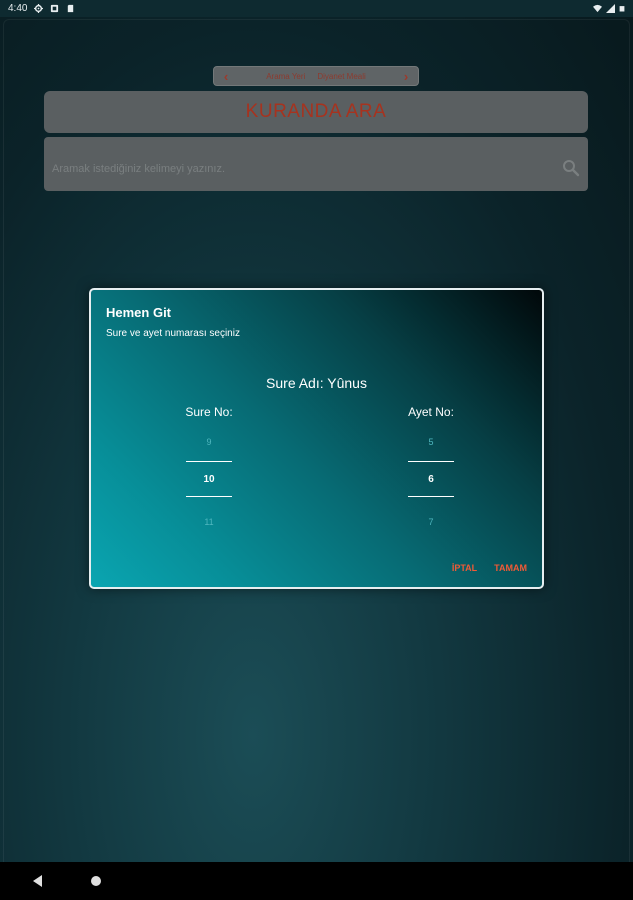  Describe the element at coordinates (406, 76) in the screenshot. I see `chevron-right-icon: ›` at that location.